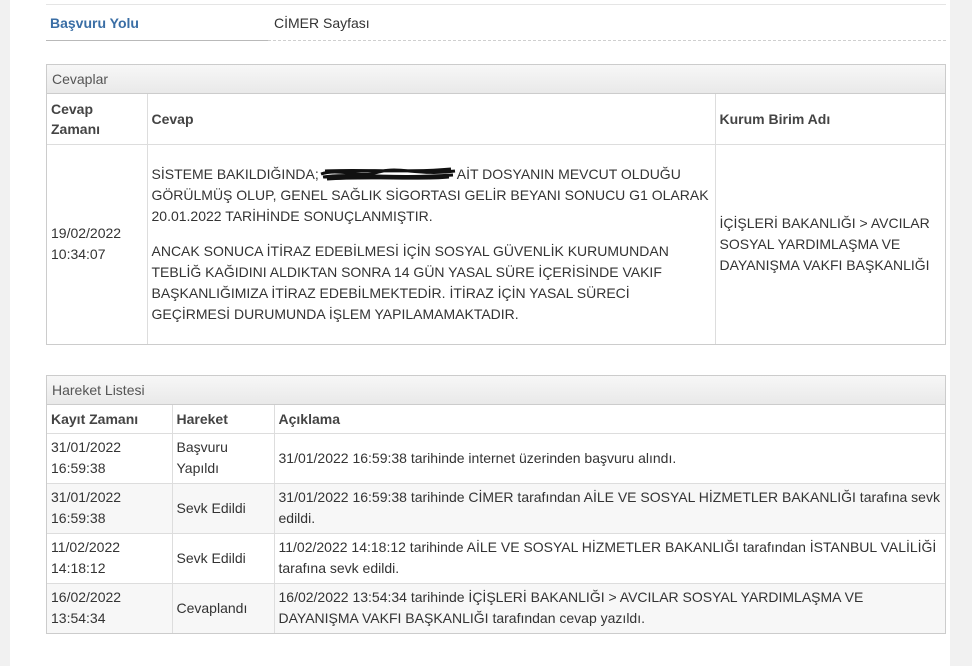  Describe the element at coordinates (110, 608) in the screenshot. I see `record-time-cell: 16/02/2022 13:54:34` at that location.